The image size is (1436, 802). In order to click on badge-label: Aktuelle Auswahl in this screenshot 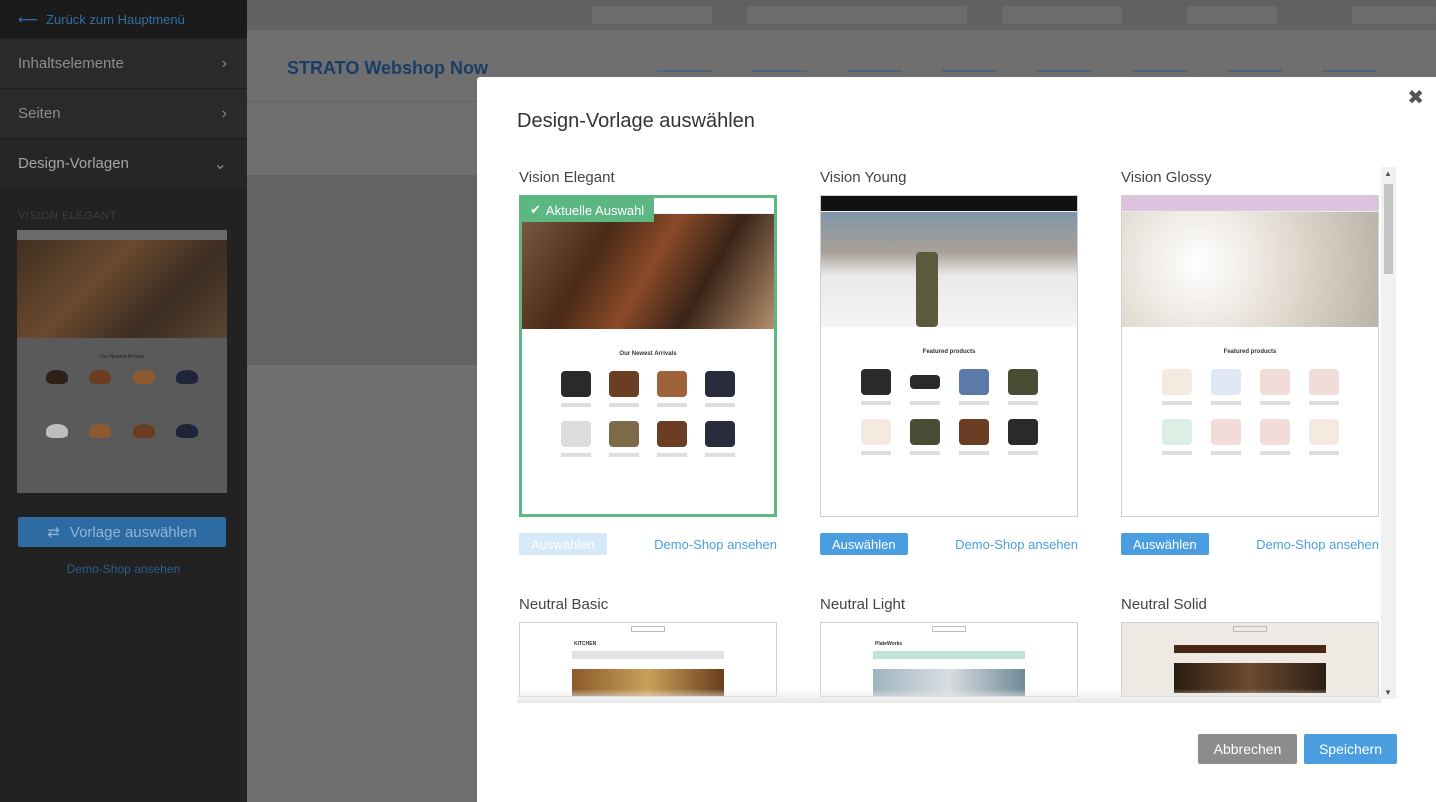, I will do `click(595, 210)`.